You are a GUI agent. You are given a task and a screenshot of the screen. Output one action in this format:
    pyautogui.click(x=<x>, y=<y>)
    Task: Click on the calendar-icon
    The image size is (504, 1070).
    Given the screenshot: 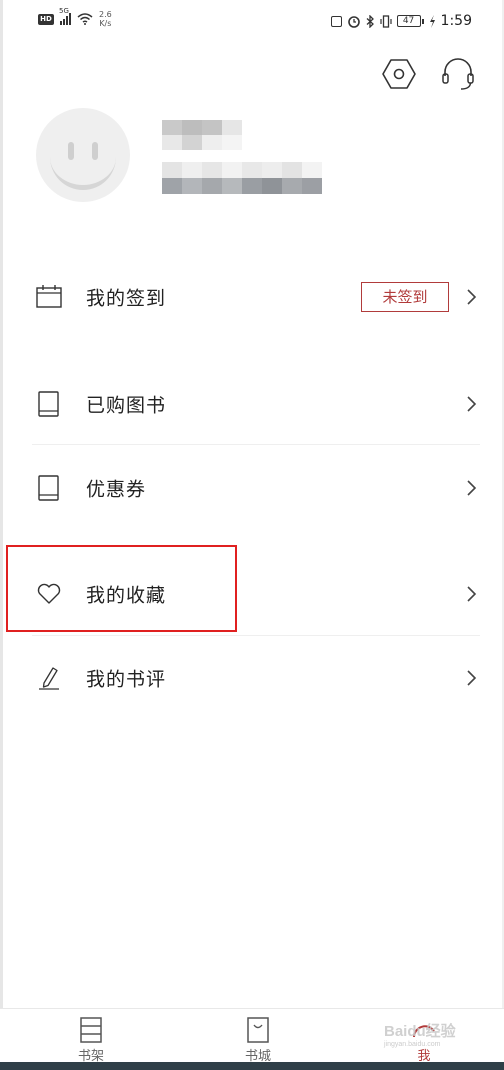 What is the action you would take?
    pyautogui.click(x=49, y=296)
    